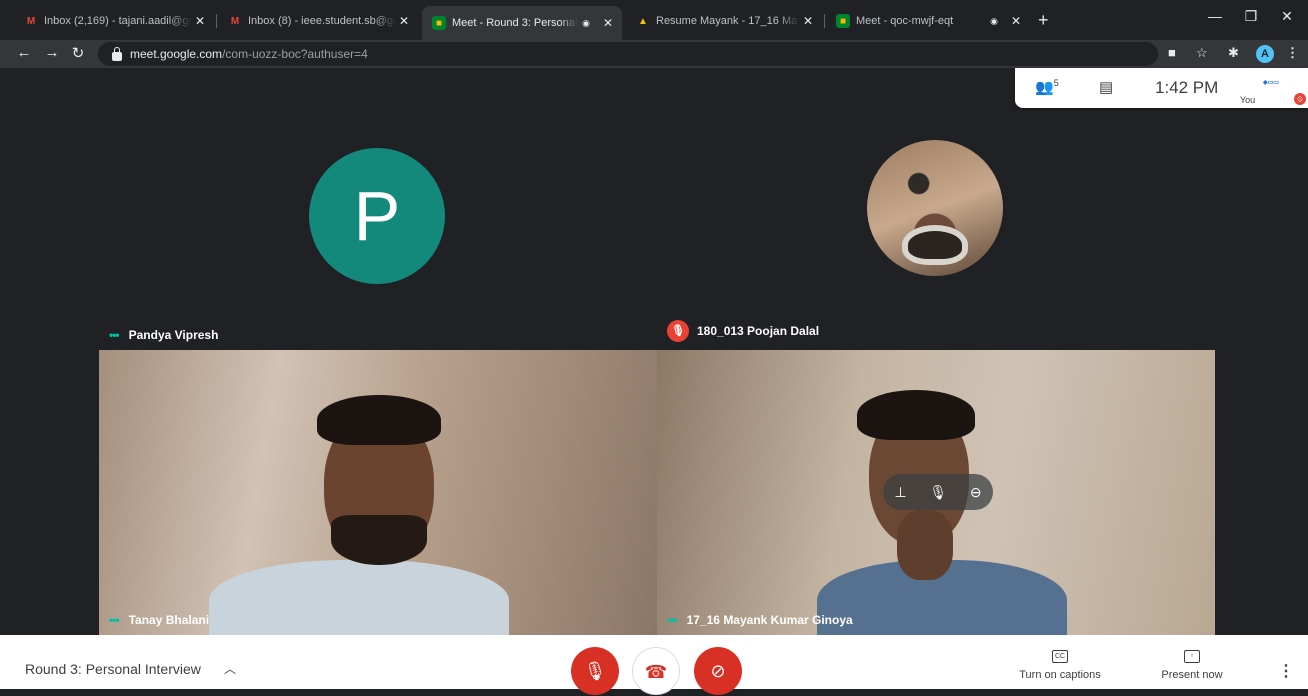 Image resolution: width=1308 pixels, height=696 pixels. Describe the element at coordinates (164, 335) in the screenshot. I see `participant-name-label: ••• Pandya Vipresh` at that location.